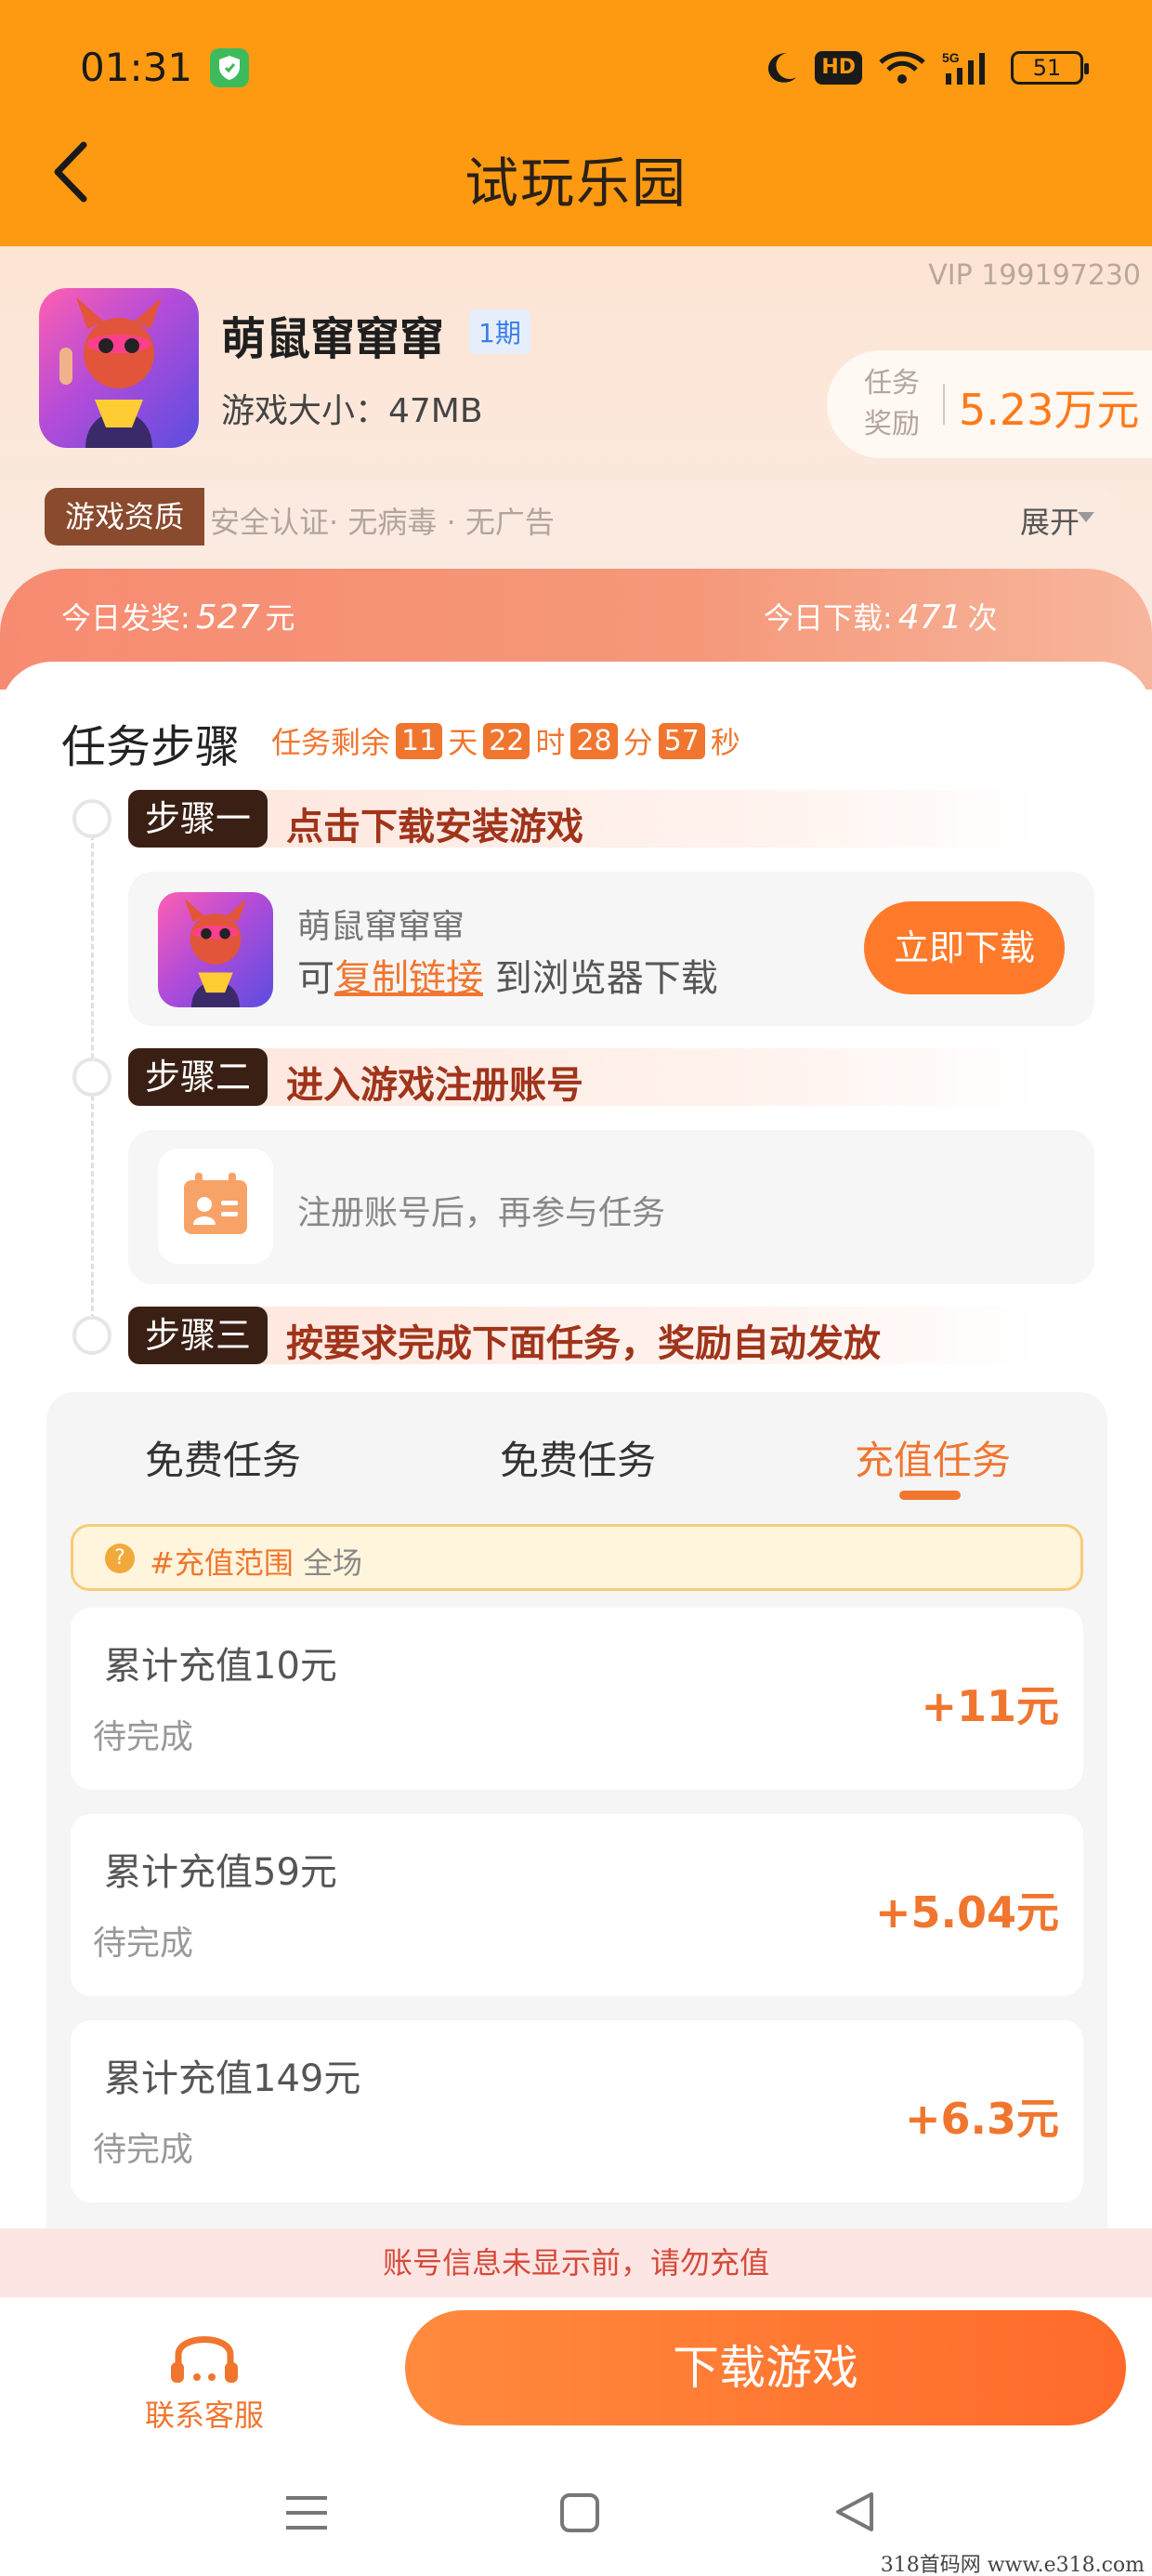 The height and width of the screenshot is (2576, 1152). Describe the element at coordinates (577, 2111) in the screenshot. I see `task-item: 累计充值149元 待完成 +6.3元` at that location.